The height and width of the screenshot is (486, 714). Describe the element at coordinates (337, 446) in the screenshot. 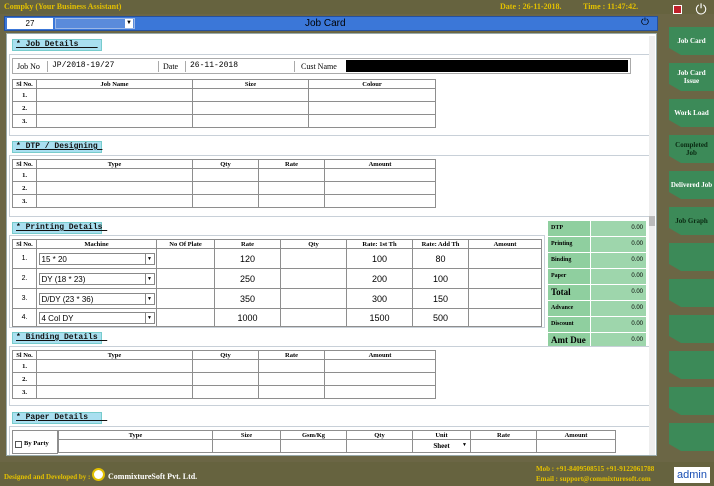

I see `table-row: Sheet ▼` at that location.